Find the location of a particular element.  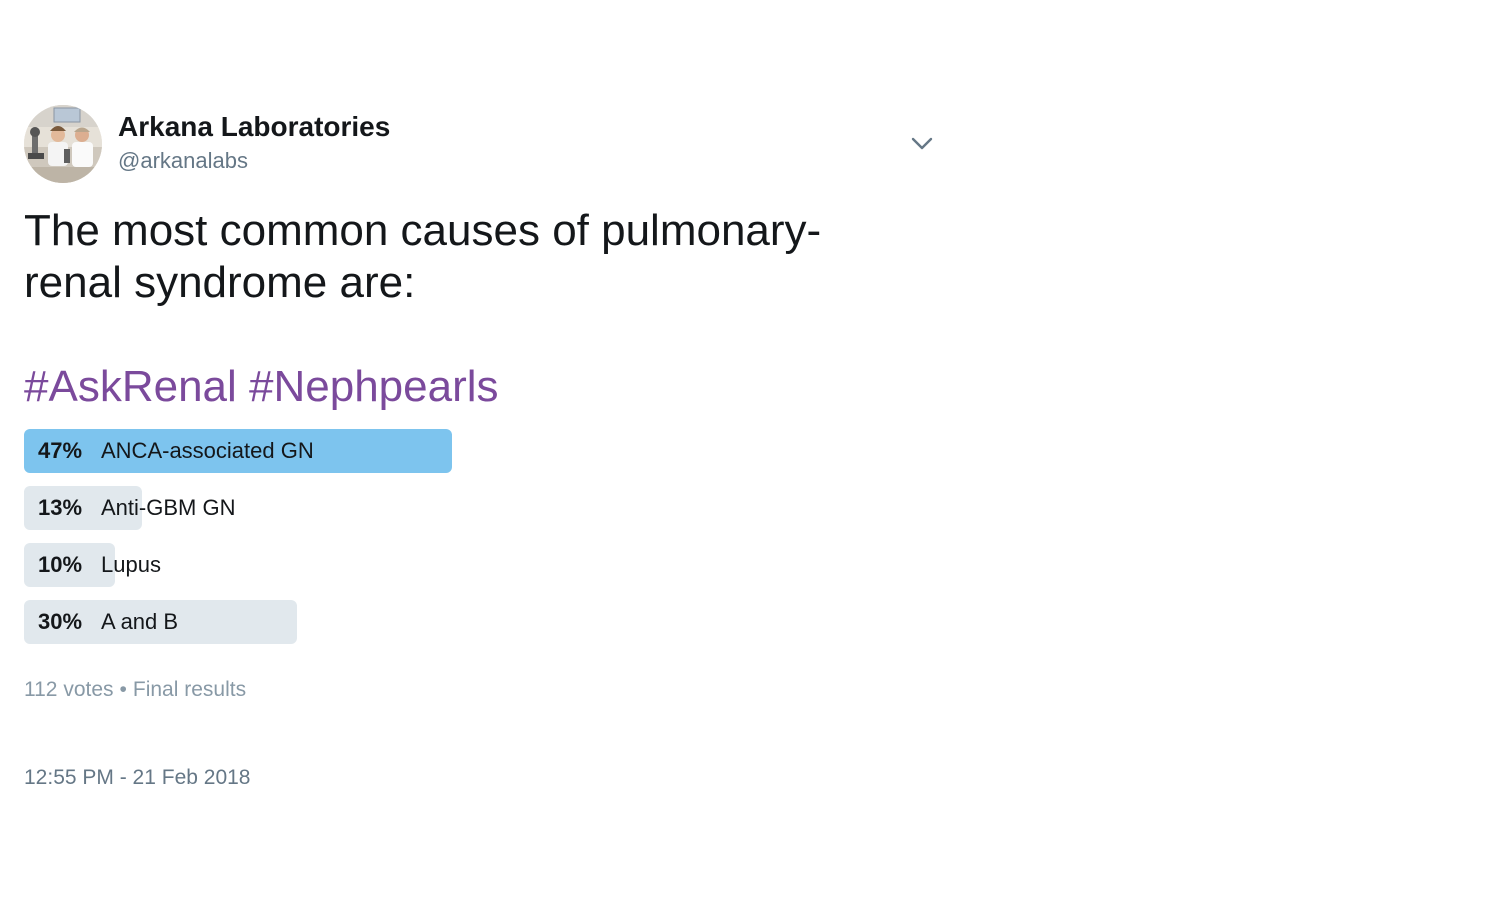

poll-percent: 10% is located at coordinates (60, 564).